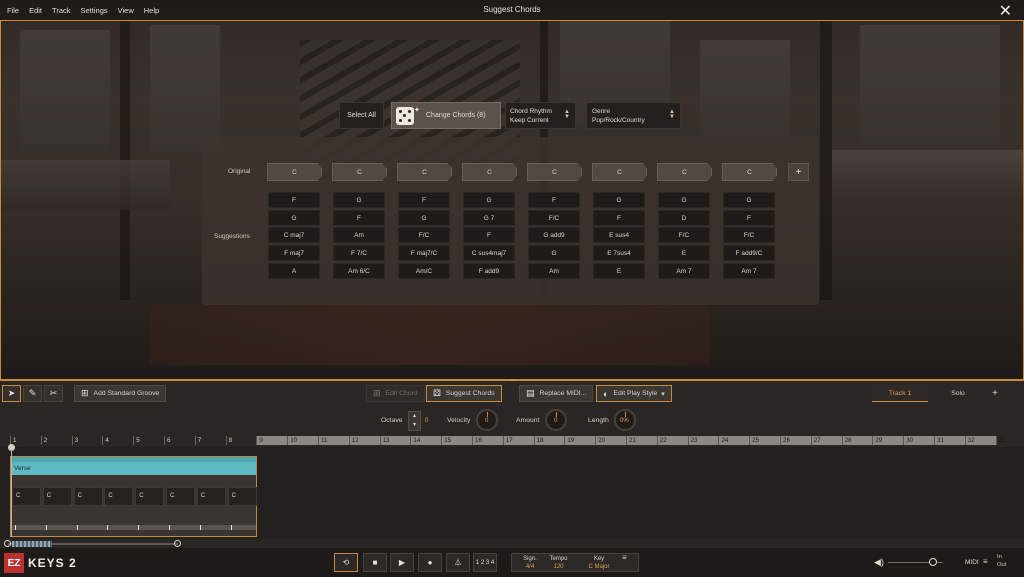 The image size is (1024, 577). Describe the element at coordinates (458, 562) in the screenshot. I see `metronome-icon: ⏃` at that location.